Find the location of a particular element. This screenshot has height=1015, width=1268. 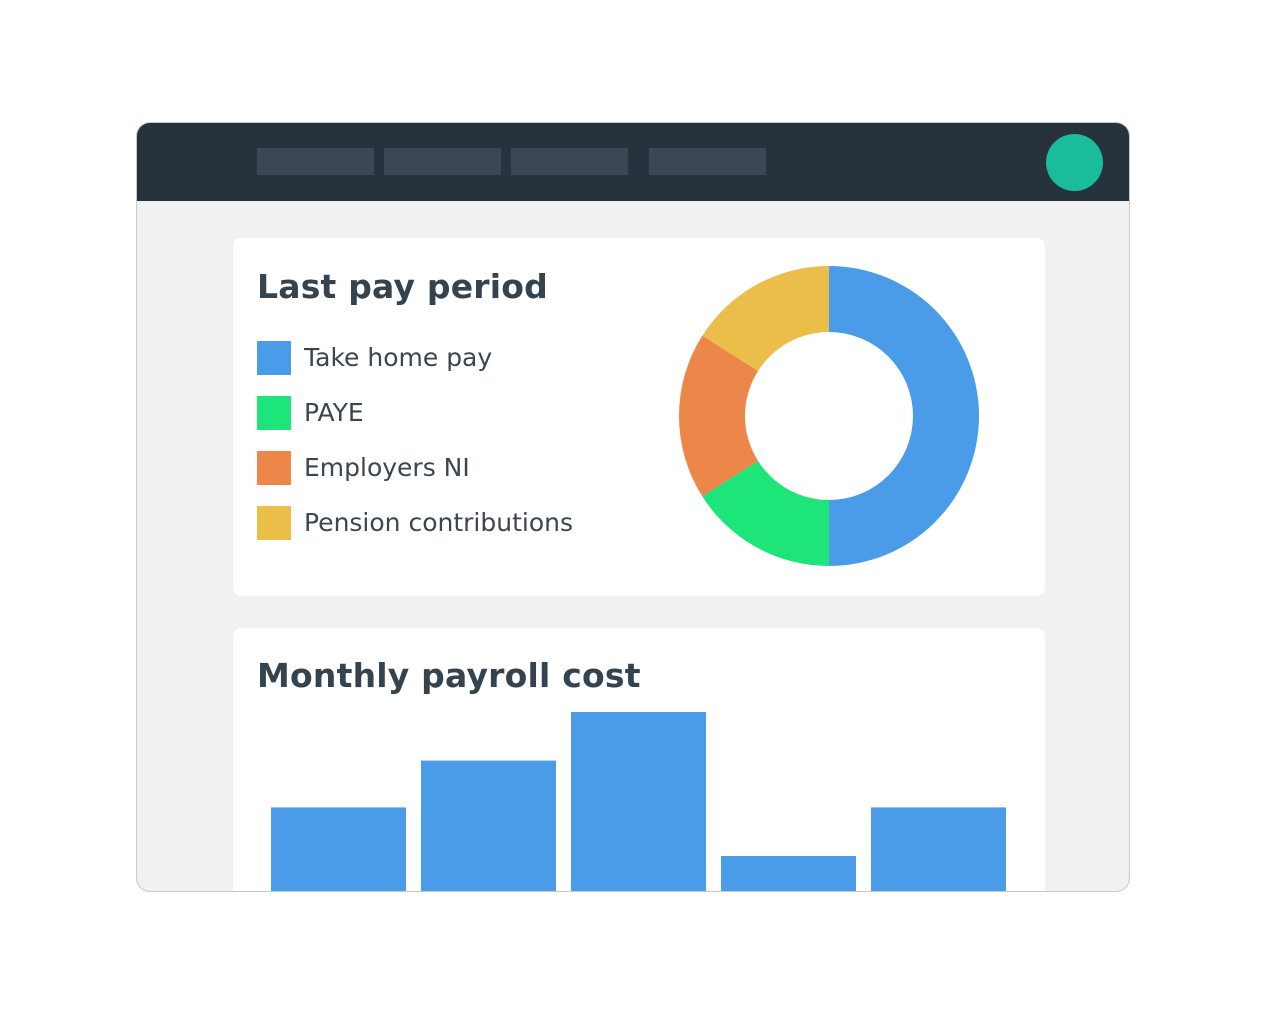

pay-breakdown-donut-chart is located at coordinates (829, 416).